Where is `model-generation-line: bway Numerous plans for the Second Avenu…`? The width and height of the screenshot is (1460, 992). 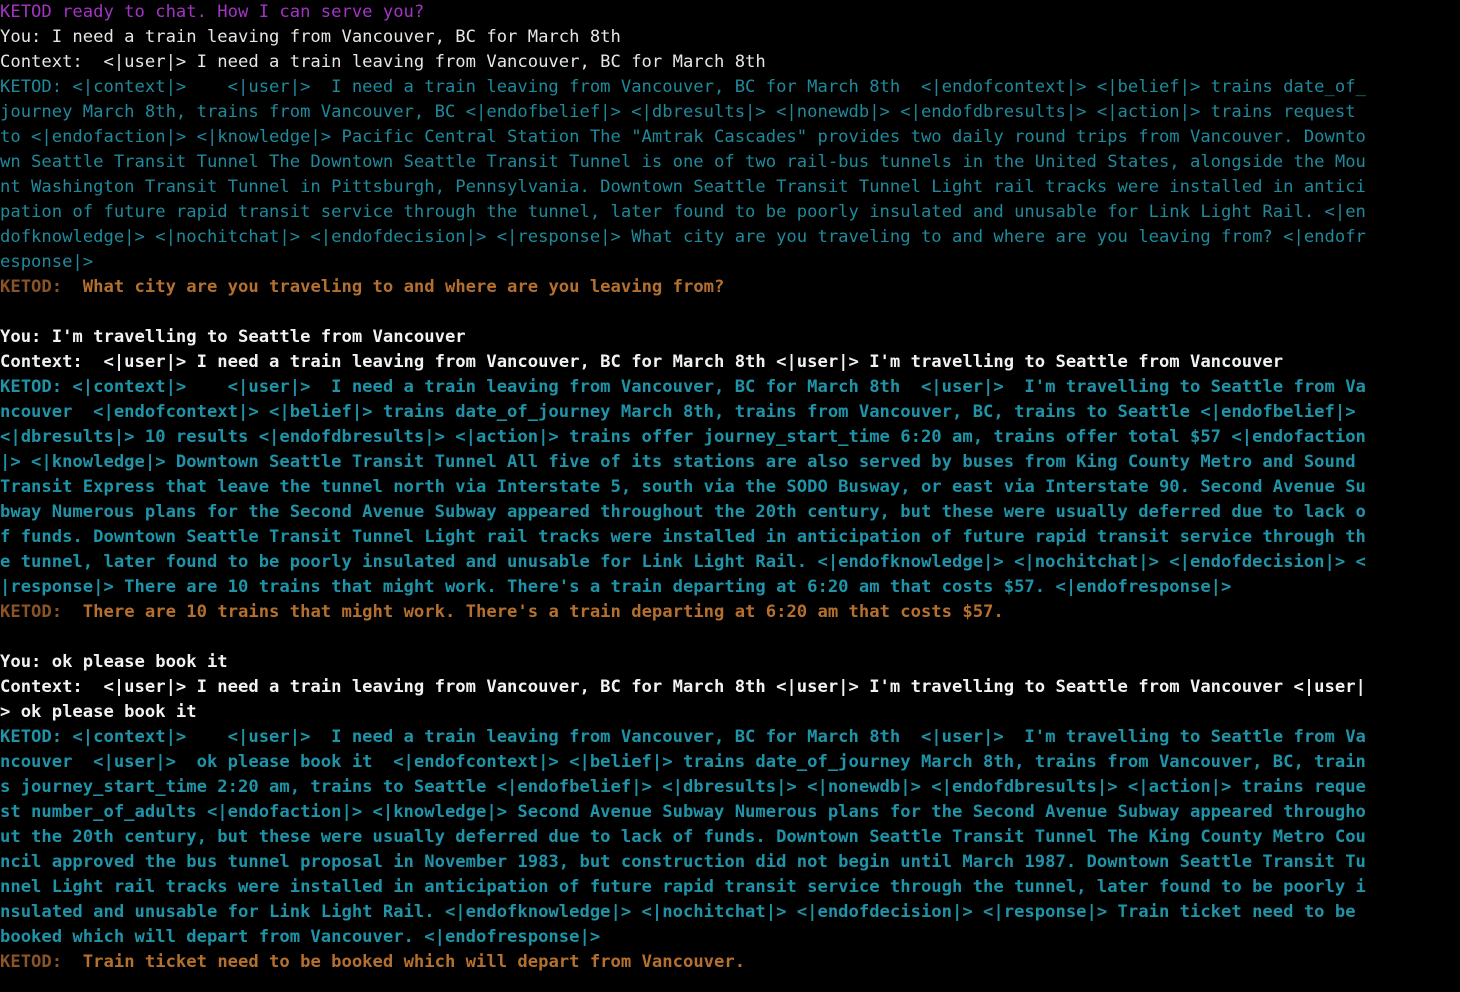
model-generation-line: bway Numerous plans for the Second Avenu… is located at coordinates (683, 512).